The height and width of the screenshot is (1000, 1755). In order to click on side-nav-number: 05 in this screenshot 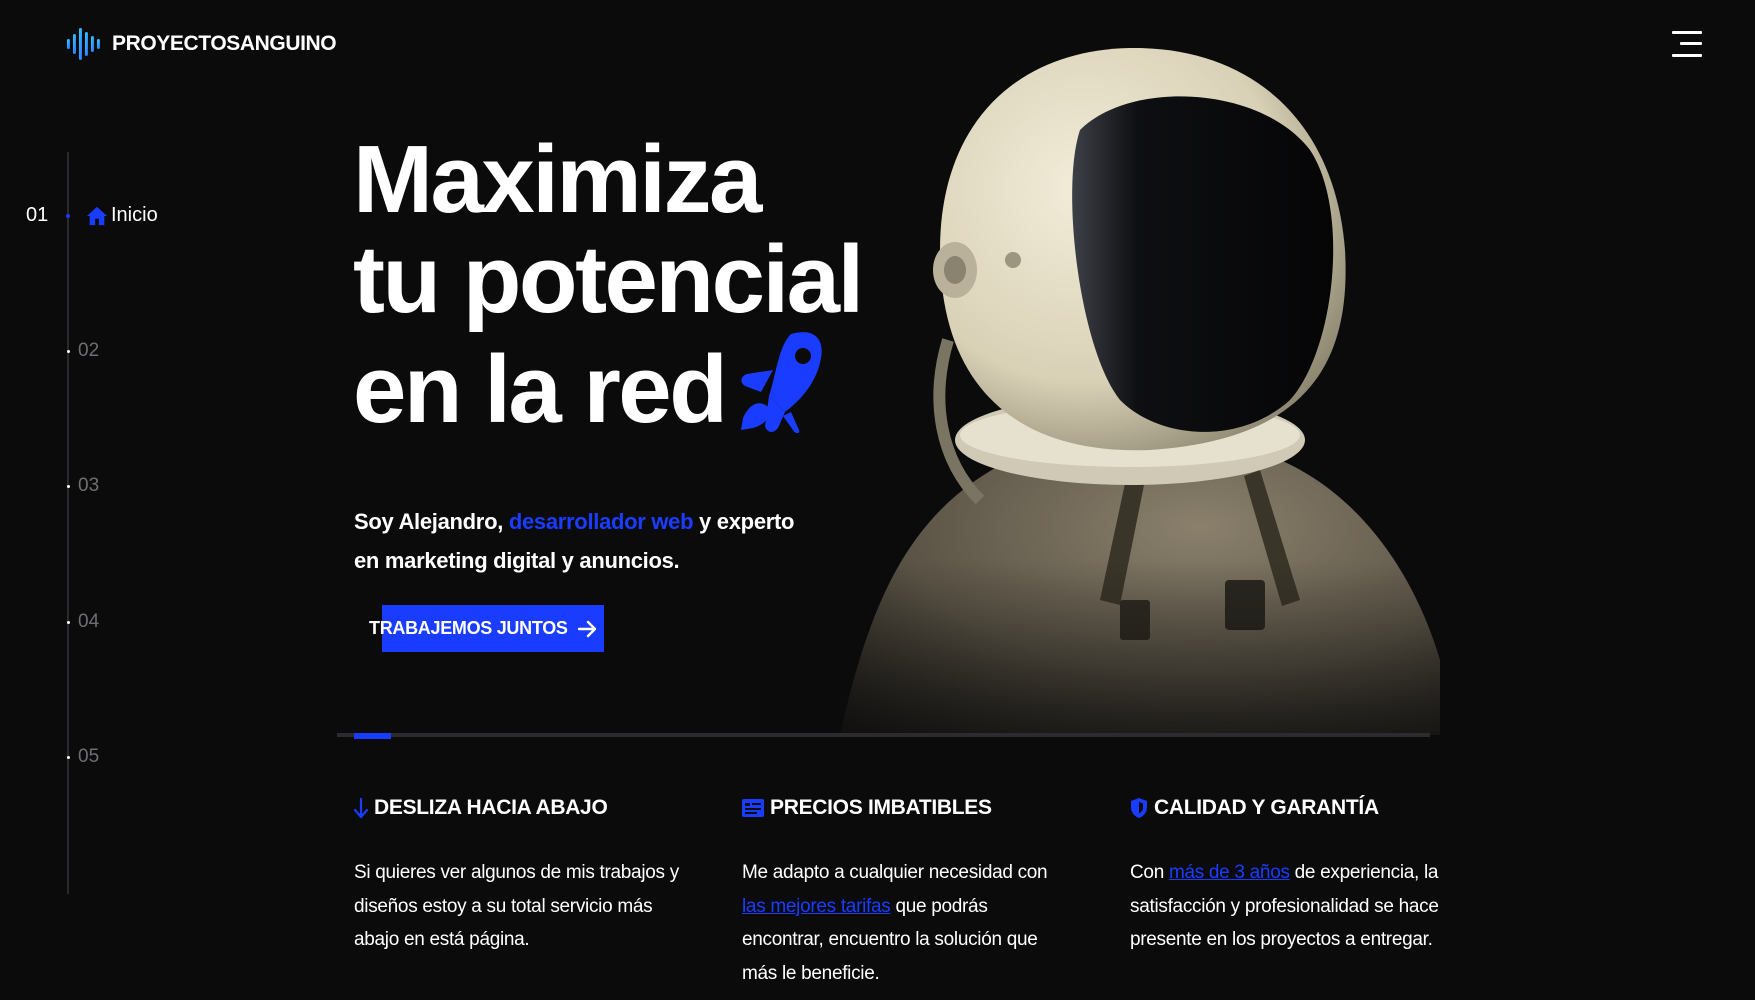, I will do `click(89, 756)`.